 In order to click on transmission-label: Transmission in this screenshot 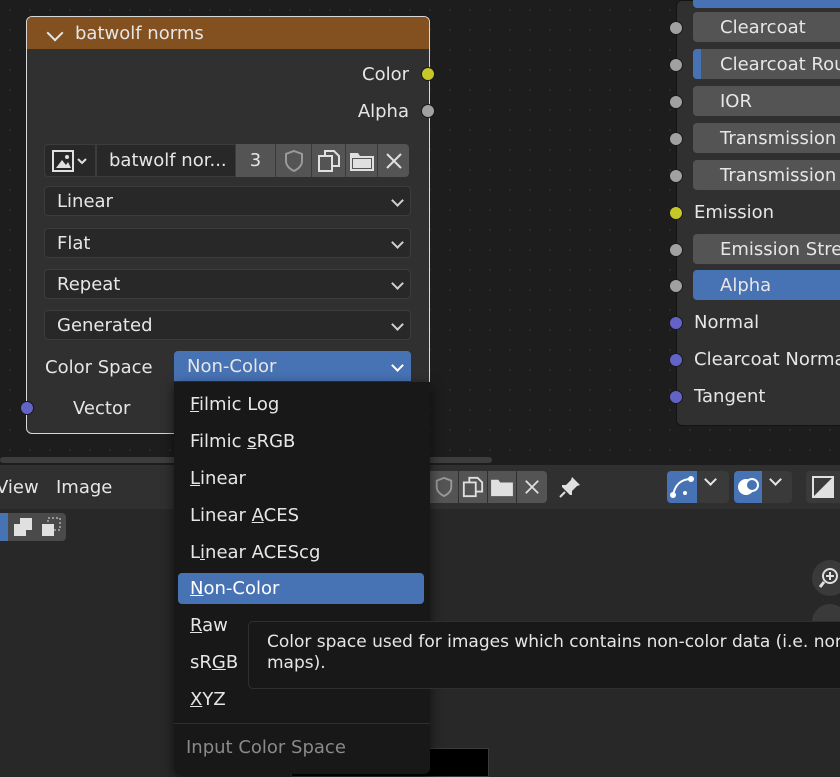, I will do `click(778, 138)`.